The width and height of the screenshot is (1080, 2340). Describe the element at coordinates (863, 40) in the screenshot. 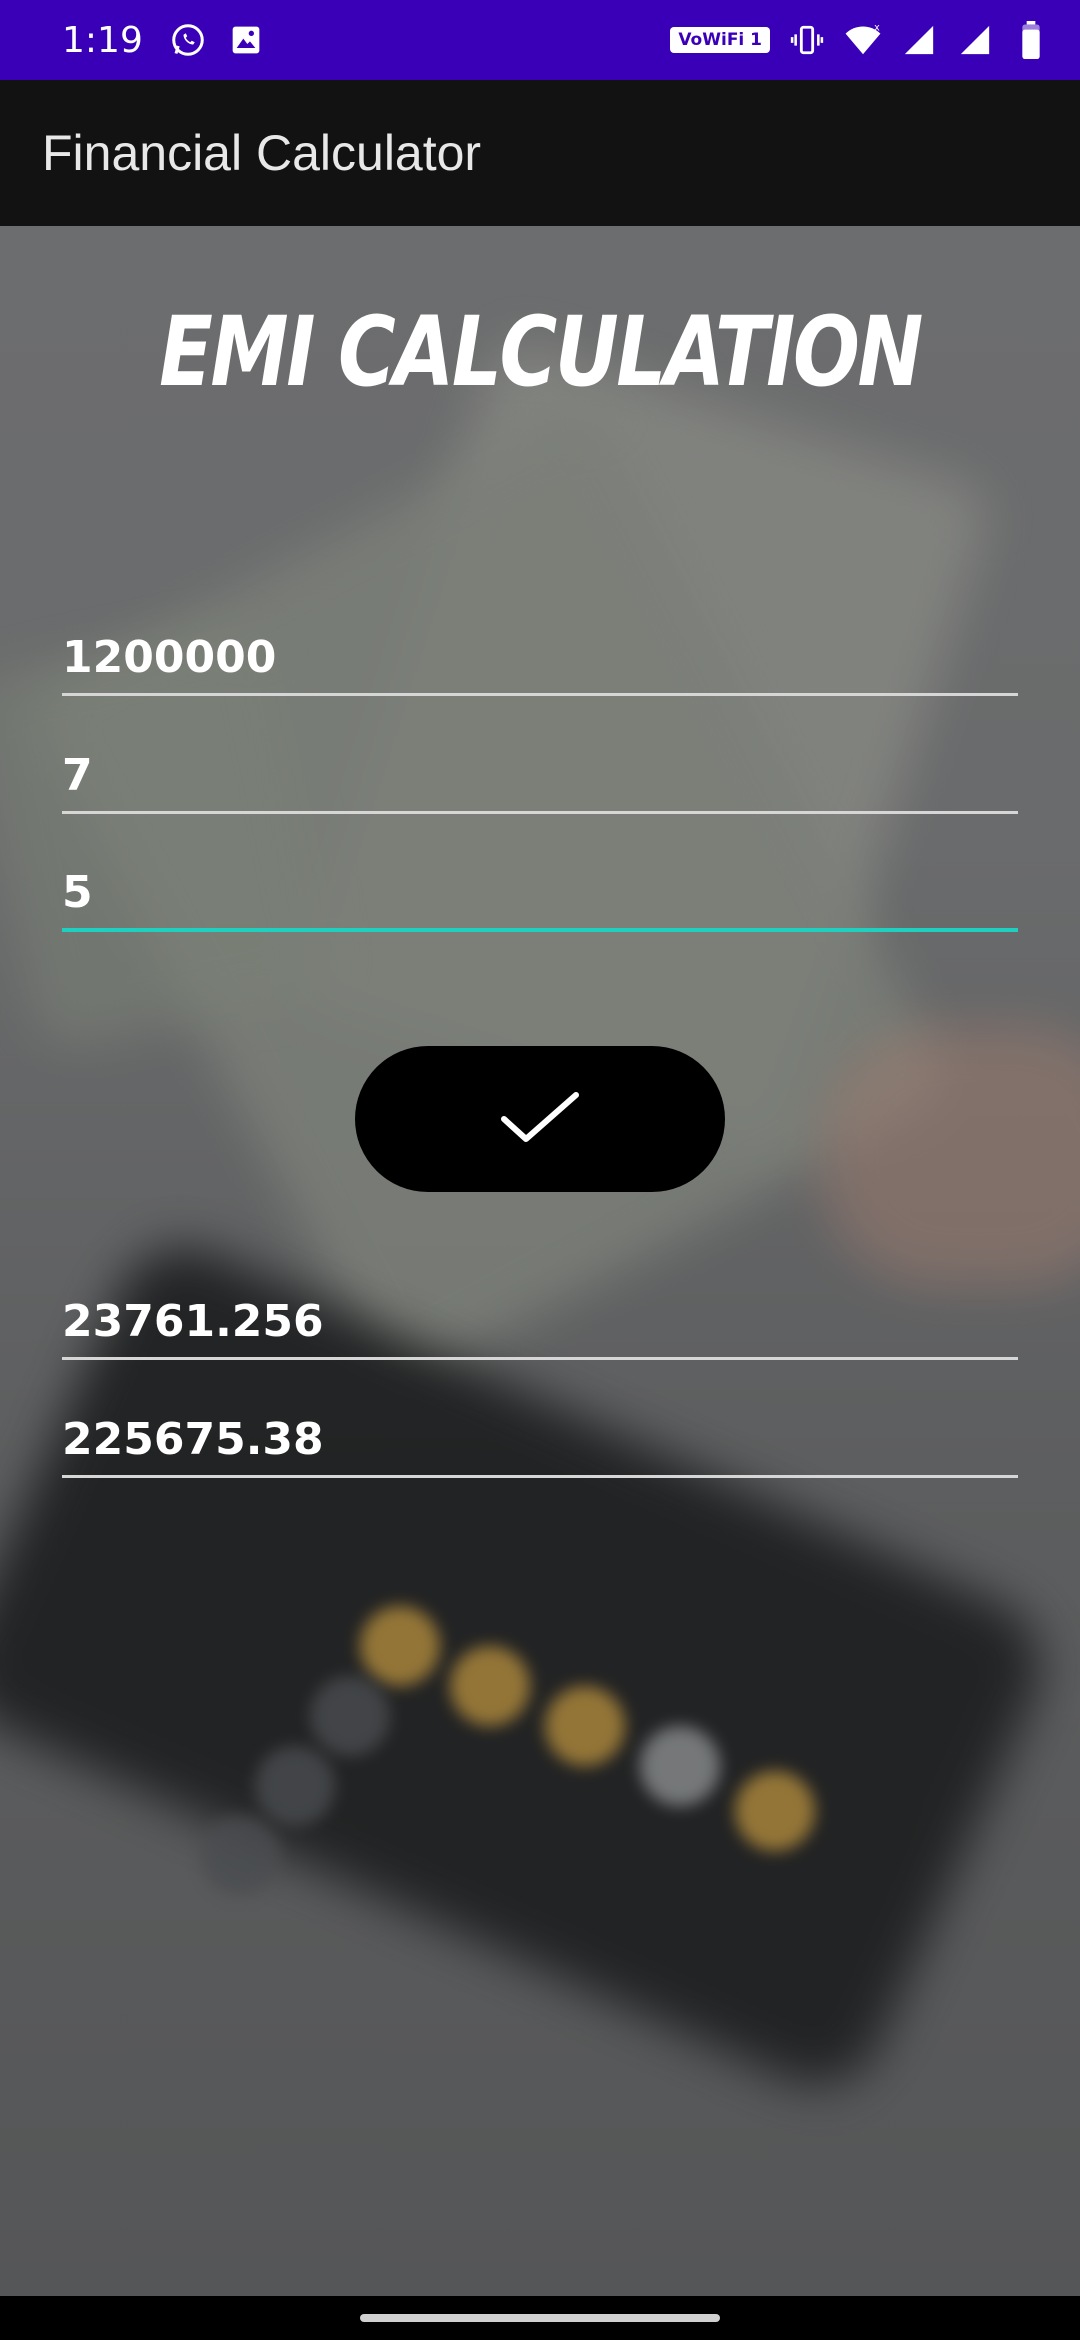

I see `wifi-icon: x` at that location.